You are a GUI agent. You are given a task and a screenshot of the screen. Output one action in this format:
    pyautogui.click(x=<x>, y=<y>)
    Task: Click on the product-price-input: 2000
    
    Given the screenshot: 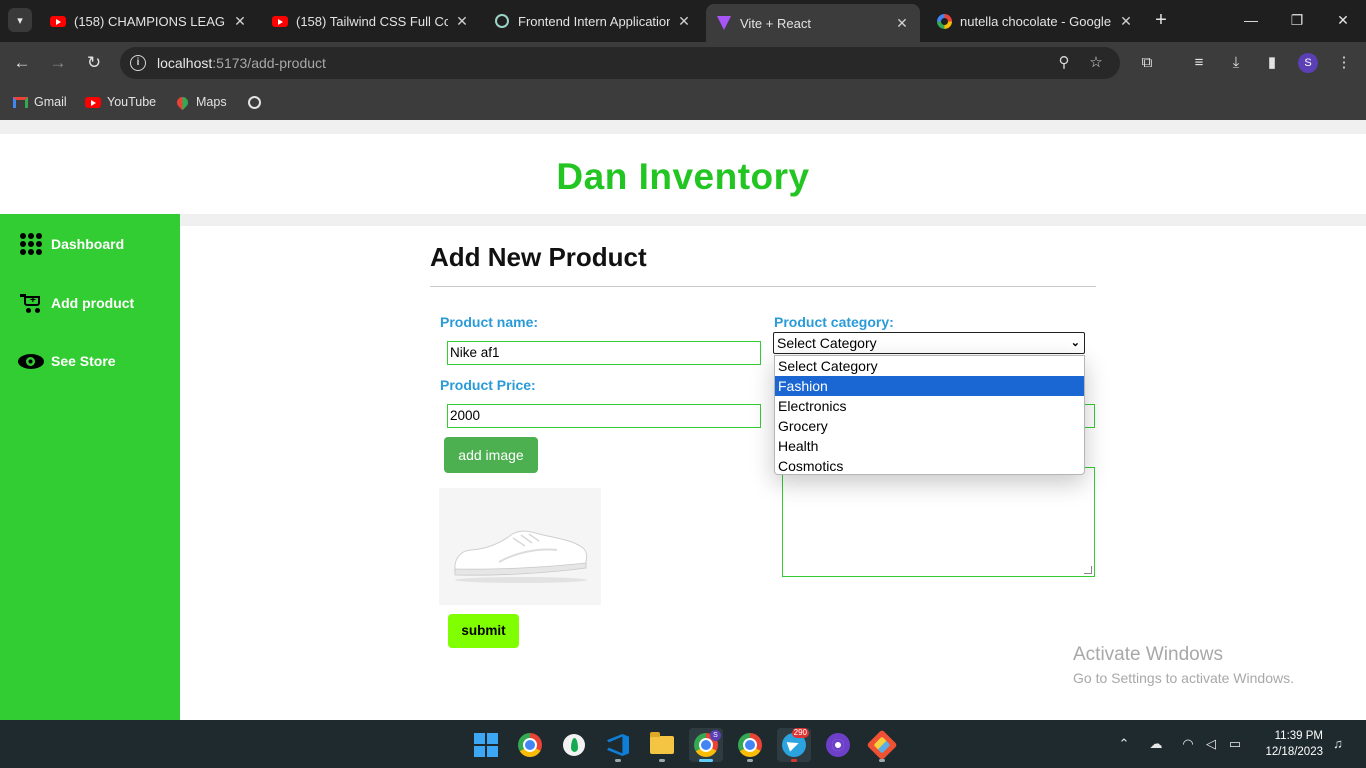 What is the action you would take?
    pyautogui.click(x=604, y=416)
    